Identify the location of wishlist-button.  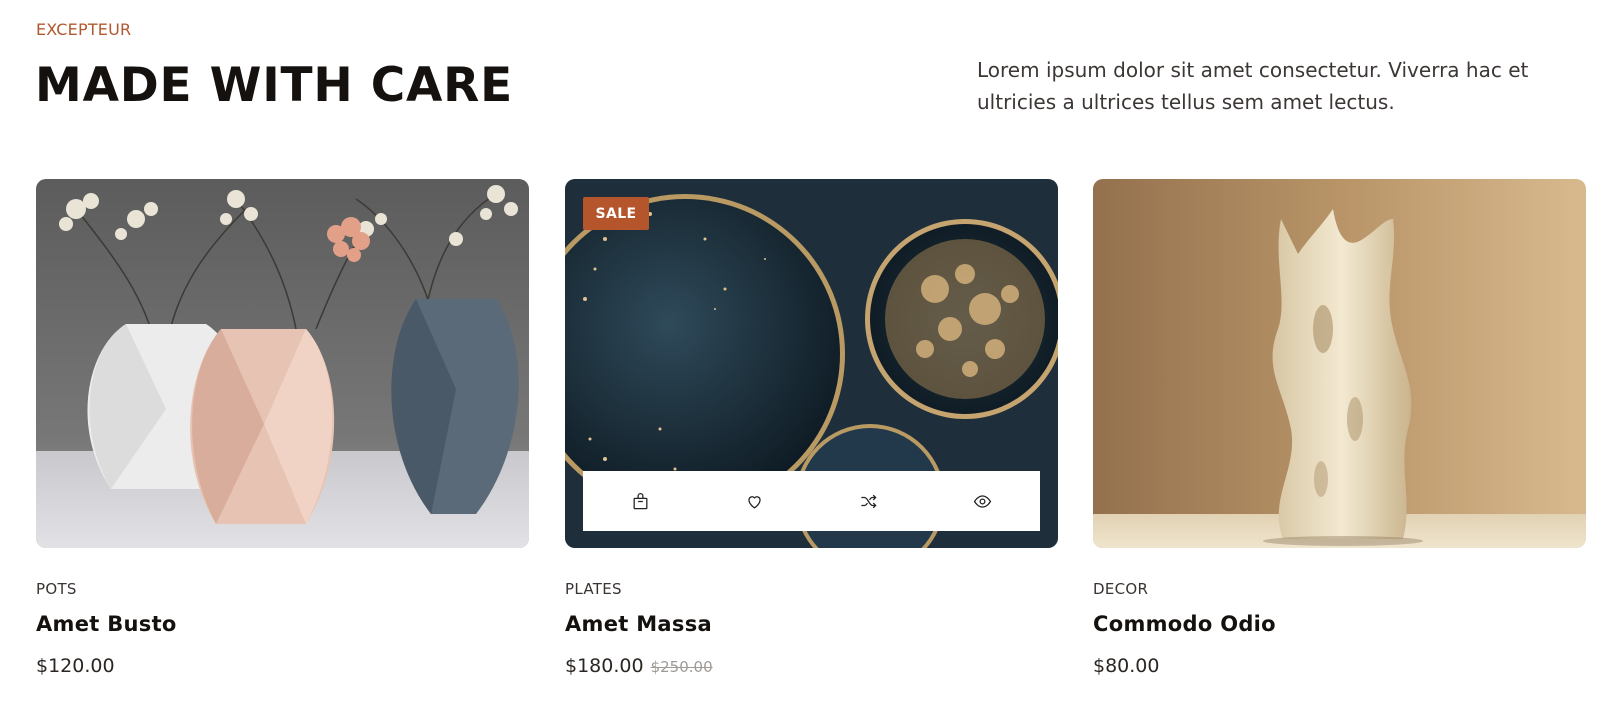
(754, 501).